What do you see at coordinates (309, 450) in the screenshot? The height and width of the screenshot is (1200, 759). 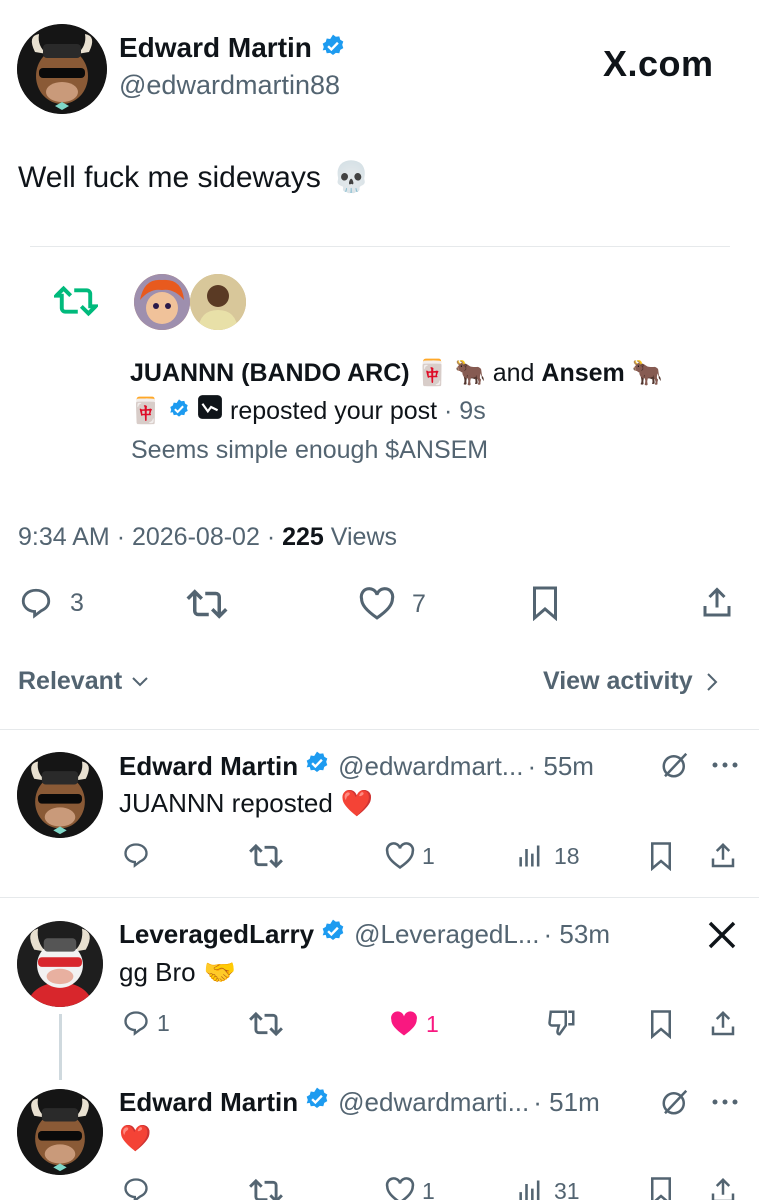 I see `quoted-post-text: Seems simple enough $ANSEM` at bounding box center [309, 450].